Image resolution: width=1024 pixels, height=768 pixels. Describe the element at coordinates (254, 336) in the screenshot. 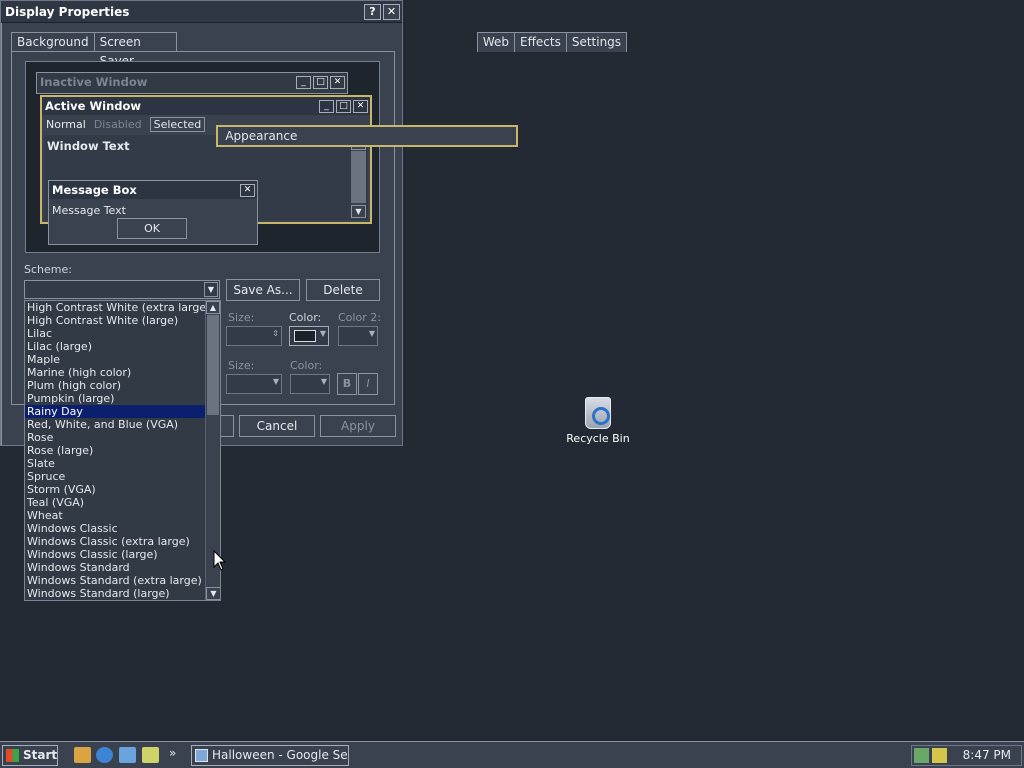

I see `item-size-spinner: ⇕` at that location.